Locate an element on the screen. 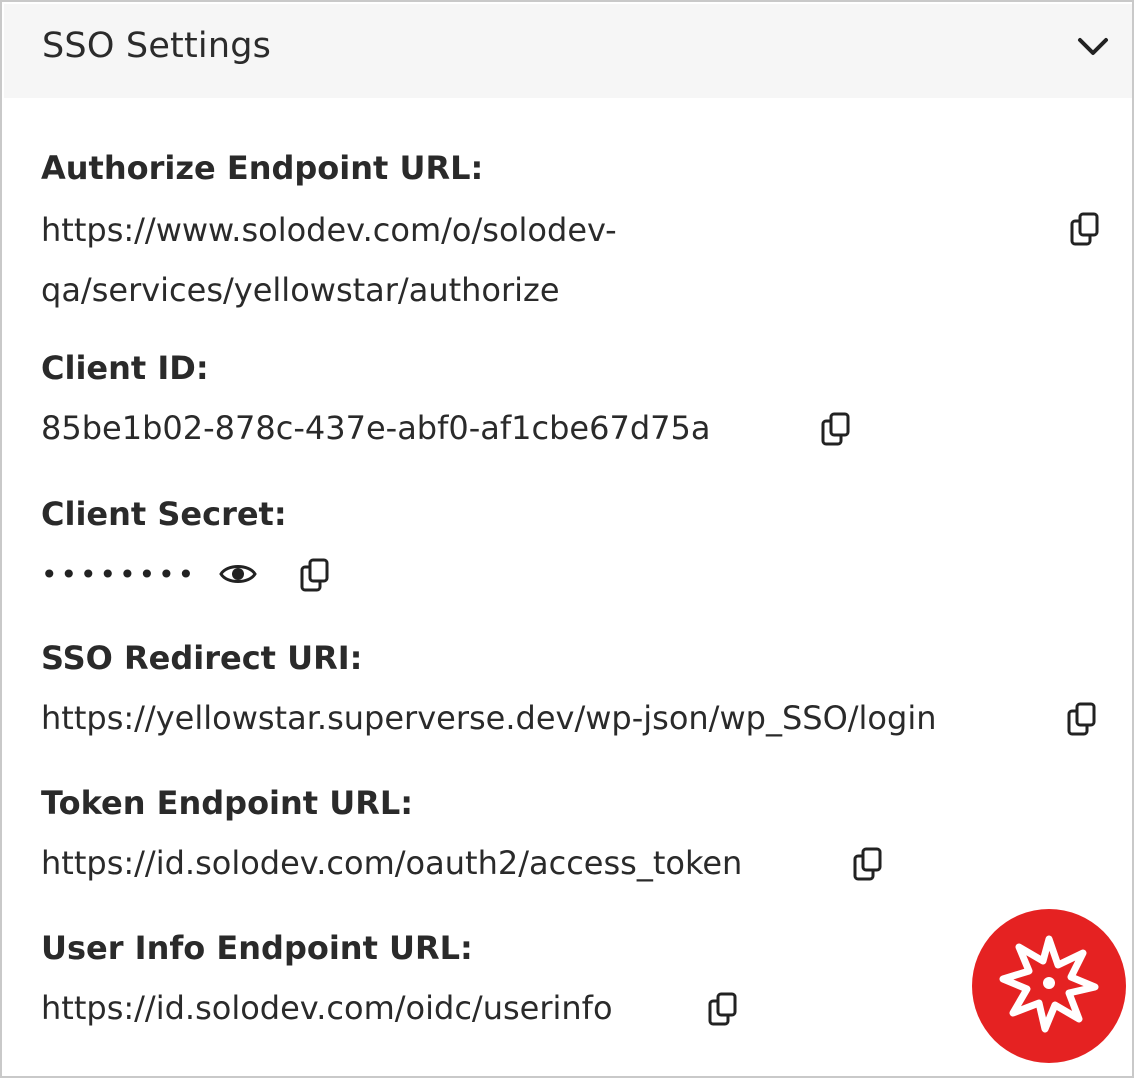 This screenshot has width=1134, height=1078. authorize-endpoint-value-line2: qa/services/yellowstar/authorize is located at coordinates (300, 290).